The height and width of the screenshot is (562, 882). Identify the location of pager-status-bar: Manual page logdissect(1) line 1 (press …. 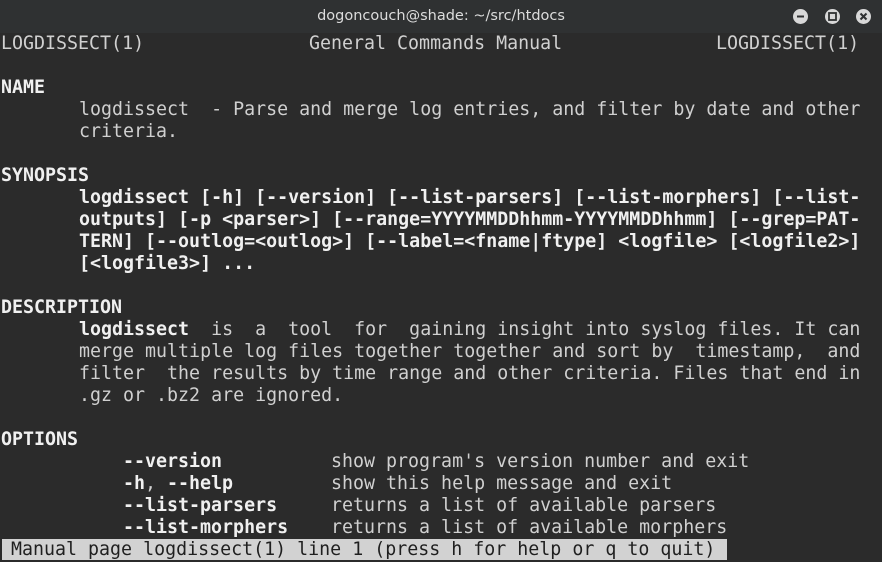
(364, 549).